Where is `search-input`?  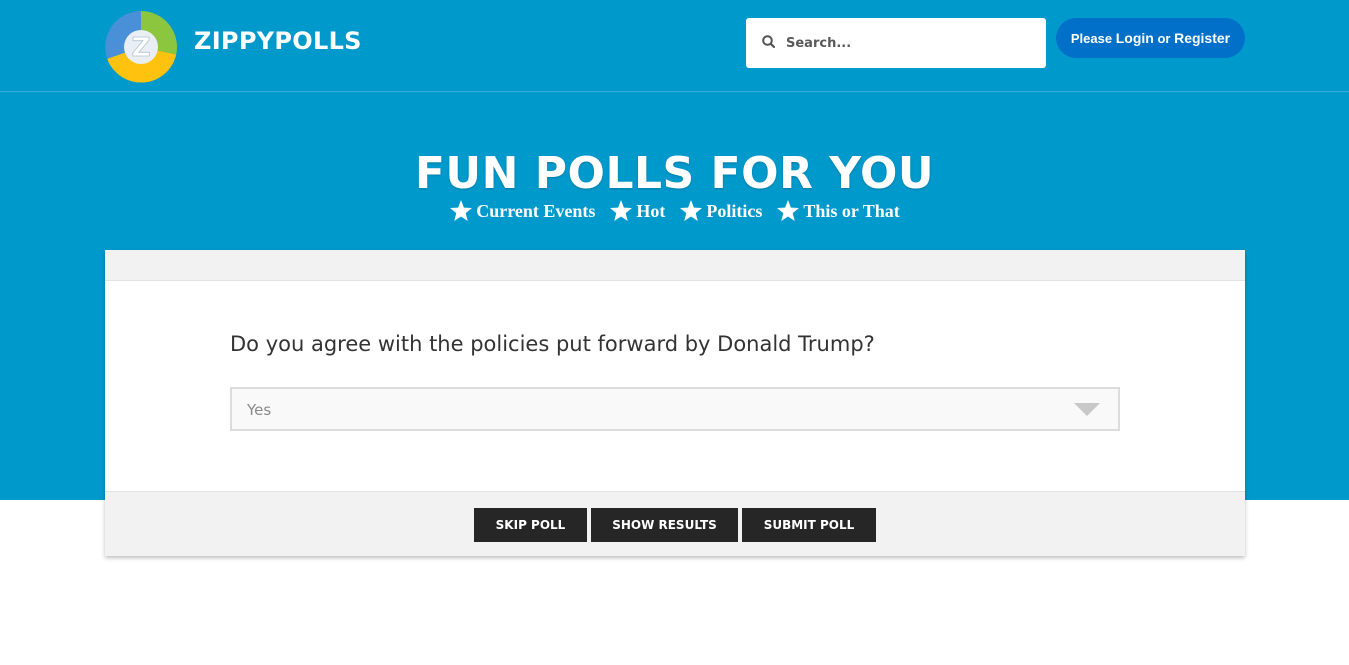
search-input is located at coordinates (911, 43).